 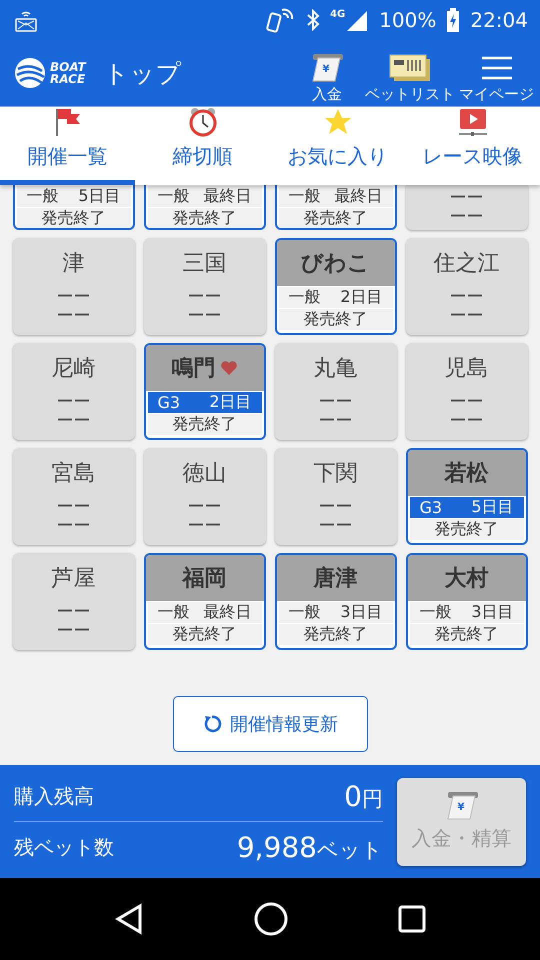 I want to click on battery-percent: 100%, so click(x=407, y=20).